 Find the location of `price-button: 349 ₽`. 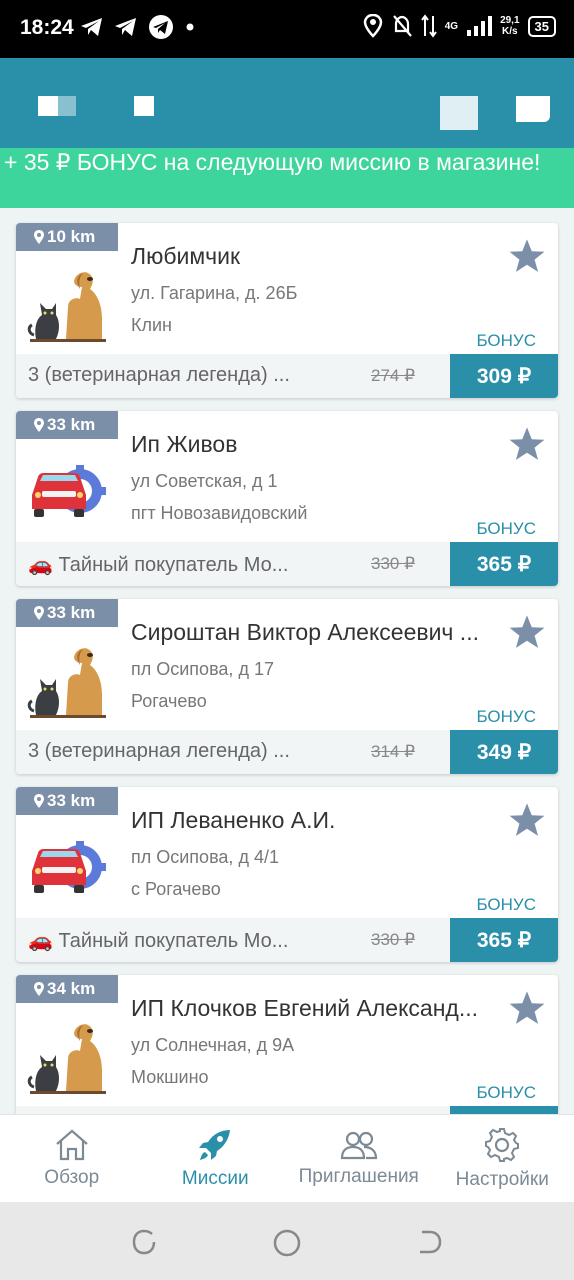

price-button: 349 ₽ is located at coordinates (504, 752).